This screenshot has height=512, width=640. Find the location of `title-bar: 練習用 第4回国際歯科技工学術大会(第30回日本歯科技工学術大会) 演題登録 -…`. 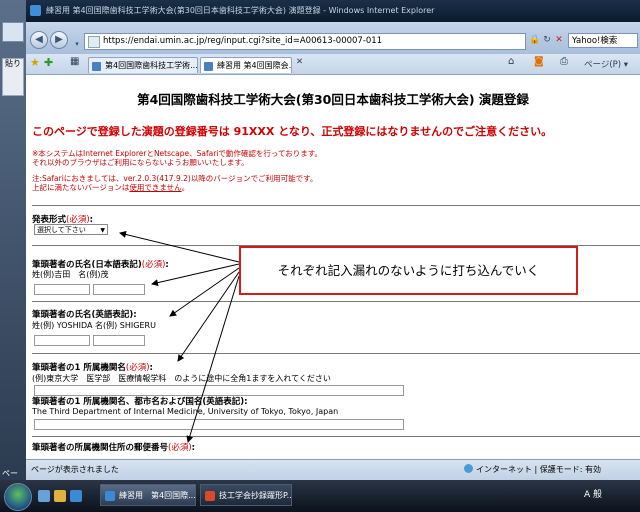

title-bar: 練習用 第4回国際歯科技工学術大会(第30回日本歯科技工学術大会) 演題登録 -… is located at coordinates (333, 11).